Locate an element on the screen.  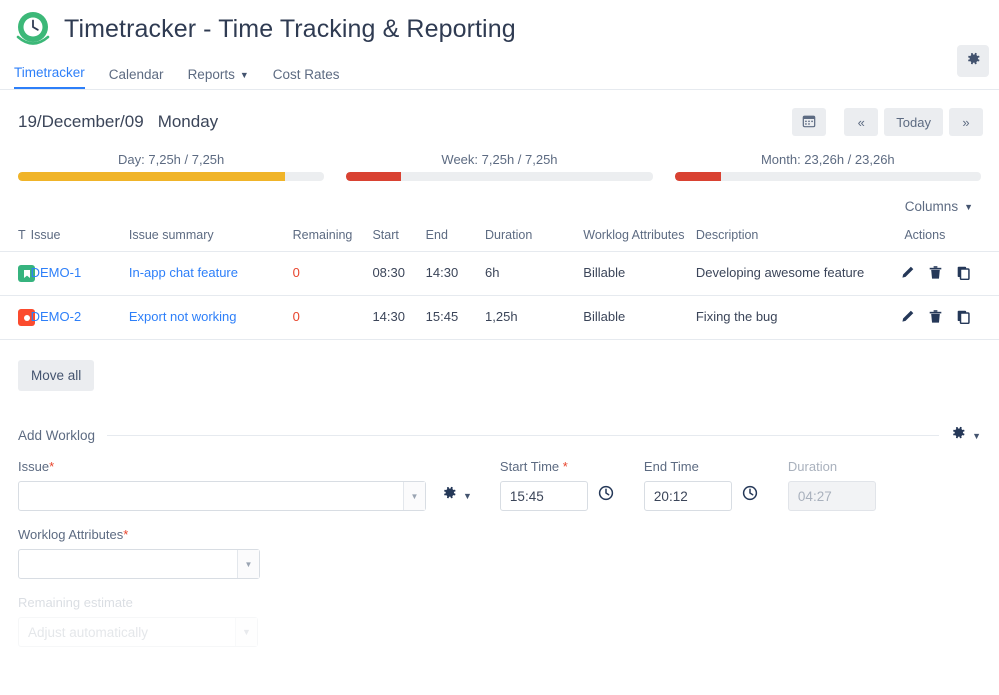
end-time-label: End Time is located at coordinates (671, 467).